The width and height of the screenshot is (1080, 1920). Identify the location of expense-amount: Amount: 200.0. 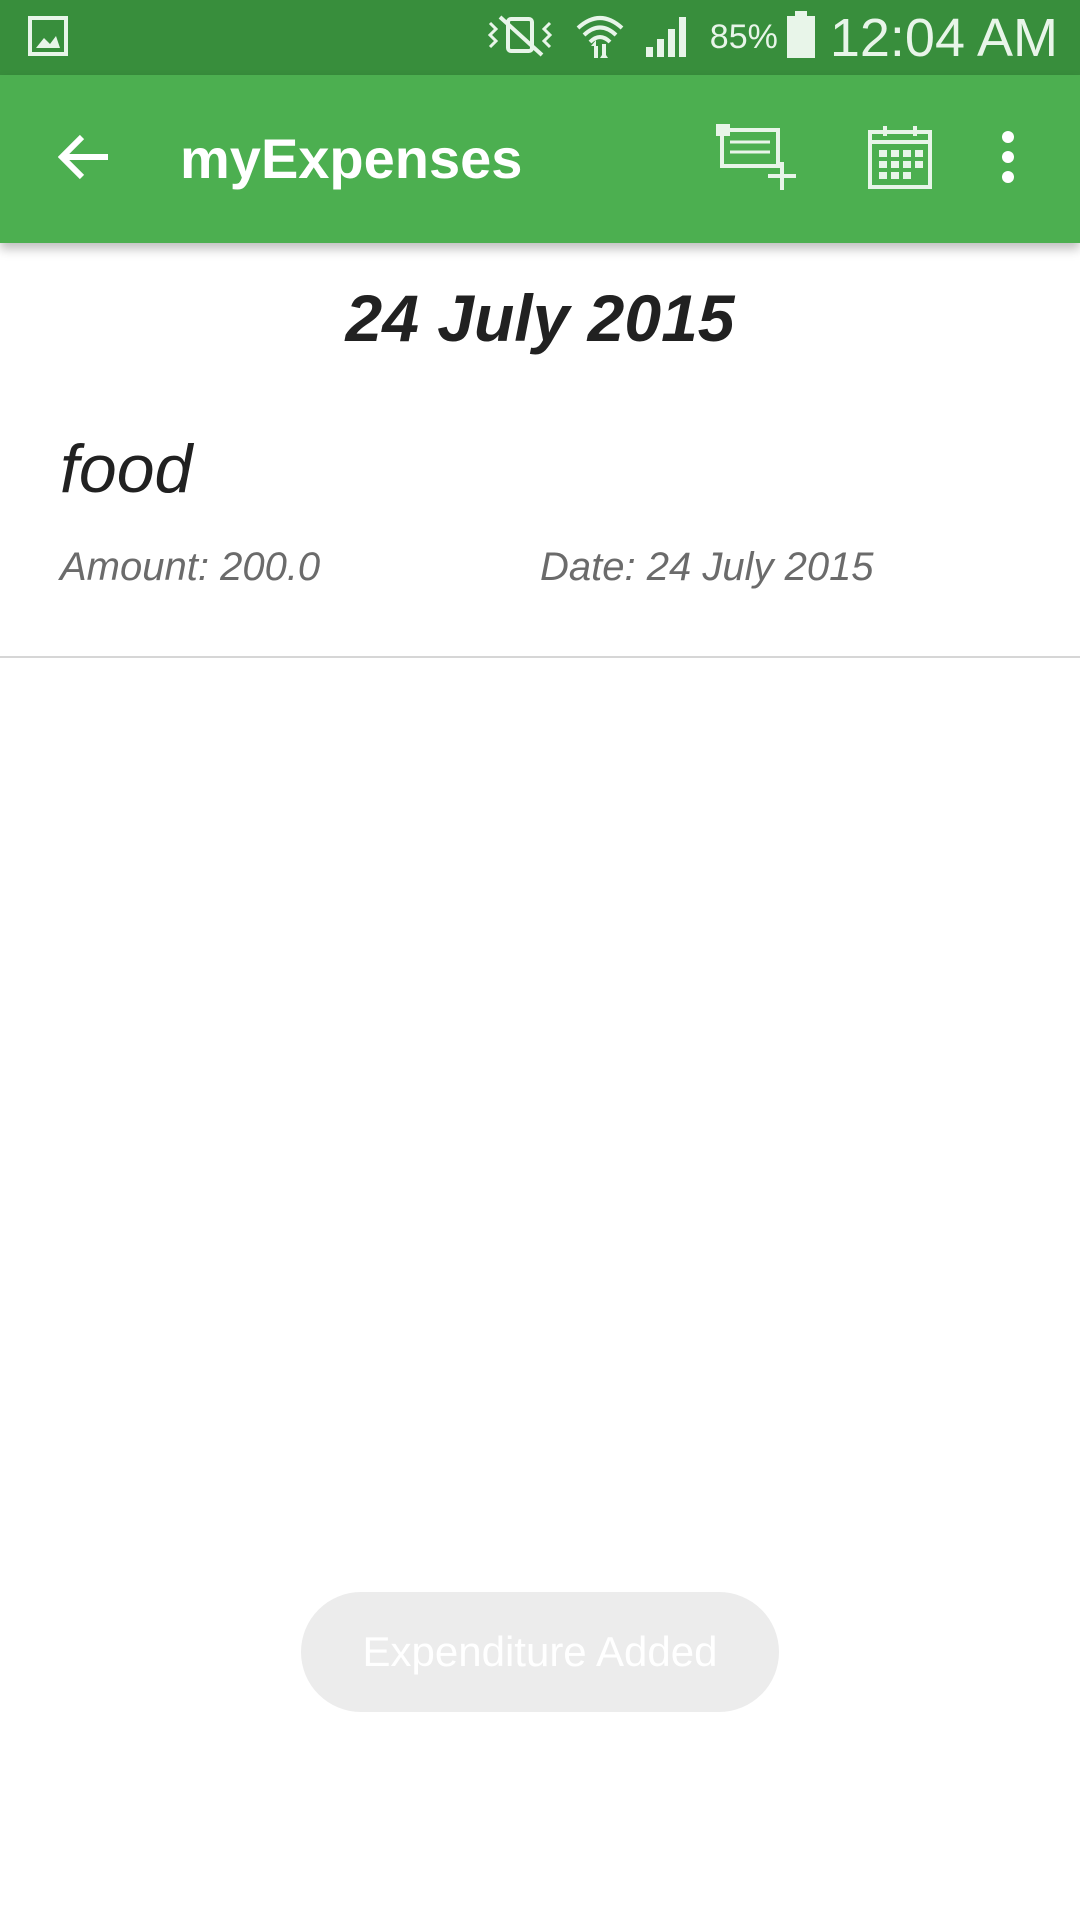
(190, 567).